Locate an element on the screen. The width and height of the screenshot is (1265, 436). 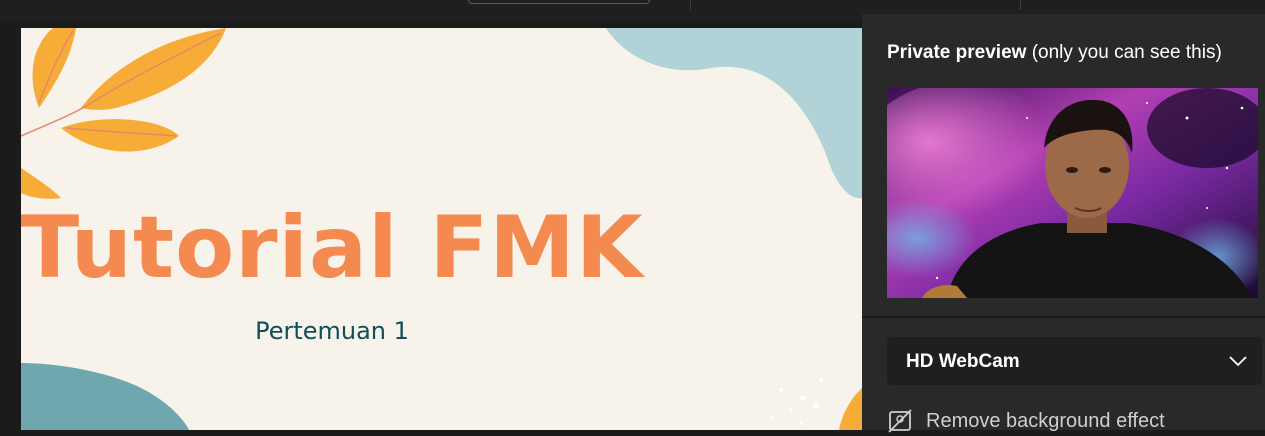
chevron-down-icon is located at coordinates (1238, 361).